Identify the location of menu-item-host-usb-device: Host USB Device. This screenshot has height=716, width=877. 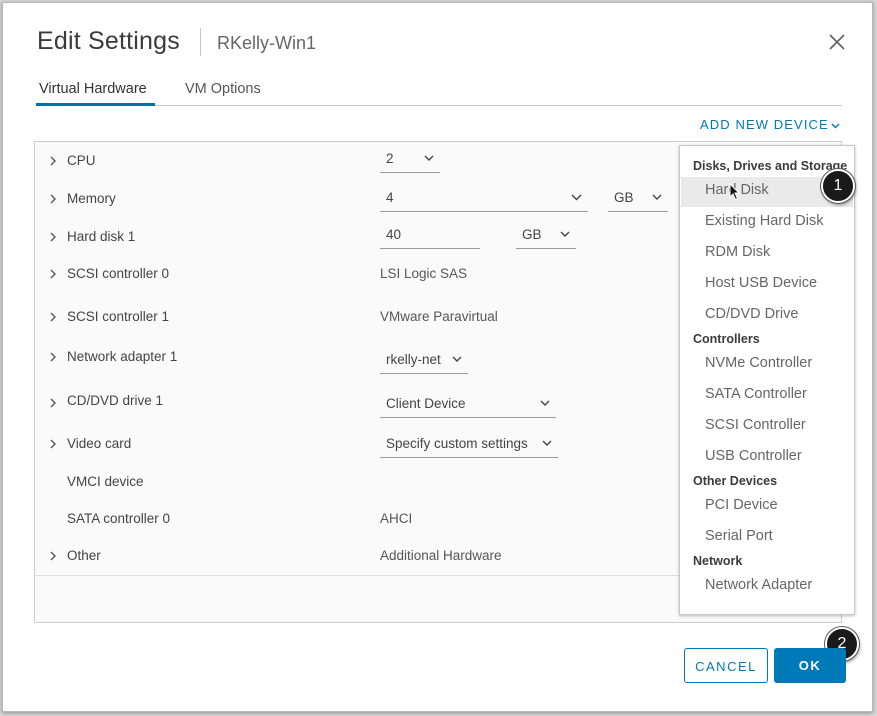
(761, 283).